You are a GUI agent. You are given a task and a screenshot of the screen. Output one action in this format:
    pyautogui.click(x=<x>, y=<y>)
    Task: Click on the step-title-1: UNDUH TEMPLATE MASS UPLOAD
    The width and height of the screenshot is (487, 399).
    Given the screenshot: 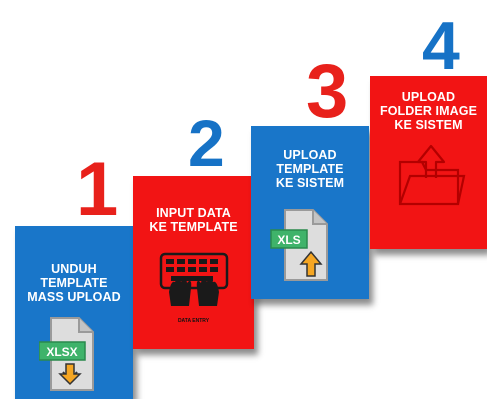 What is the action you would take?
    pyautogui.click(x=74, y=283)
    